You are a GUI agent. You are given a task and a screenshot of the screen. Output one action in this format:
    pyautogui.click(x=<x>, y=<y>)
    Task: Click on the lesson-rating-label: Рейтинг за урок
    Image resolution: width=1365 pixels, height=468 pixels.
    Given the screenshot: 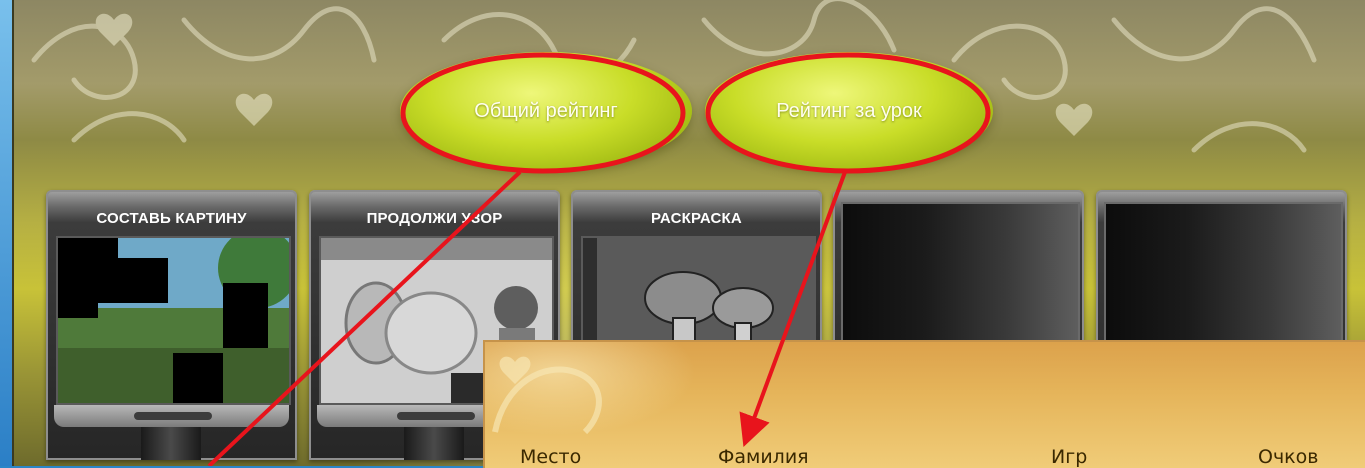 What is the action you would take?
    pyautogui.click(x=849, y=110)
    